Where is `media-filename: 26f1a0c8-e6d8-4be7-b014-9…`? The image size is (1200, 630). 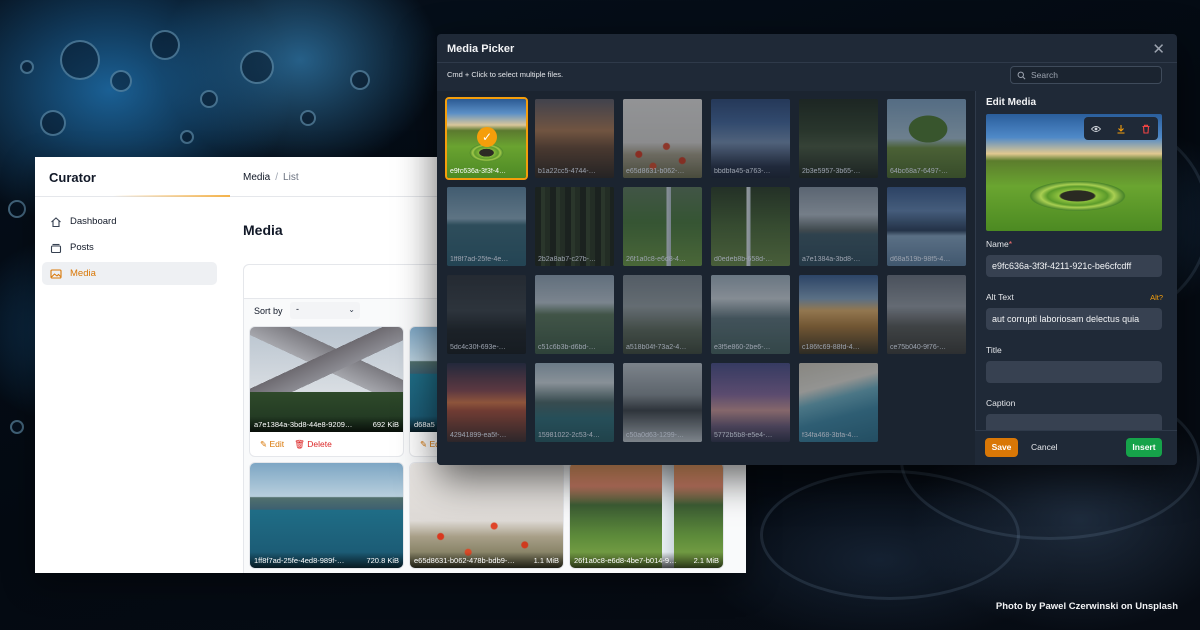
media-filename: 26f1a0c8-e6d8-4be7-b014-9… is located at coordinates (625, 560).